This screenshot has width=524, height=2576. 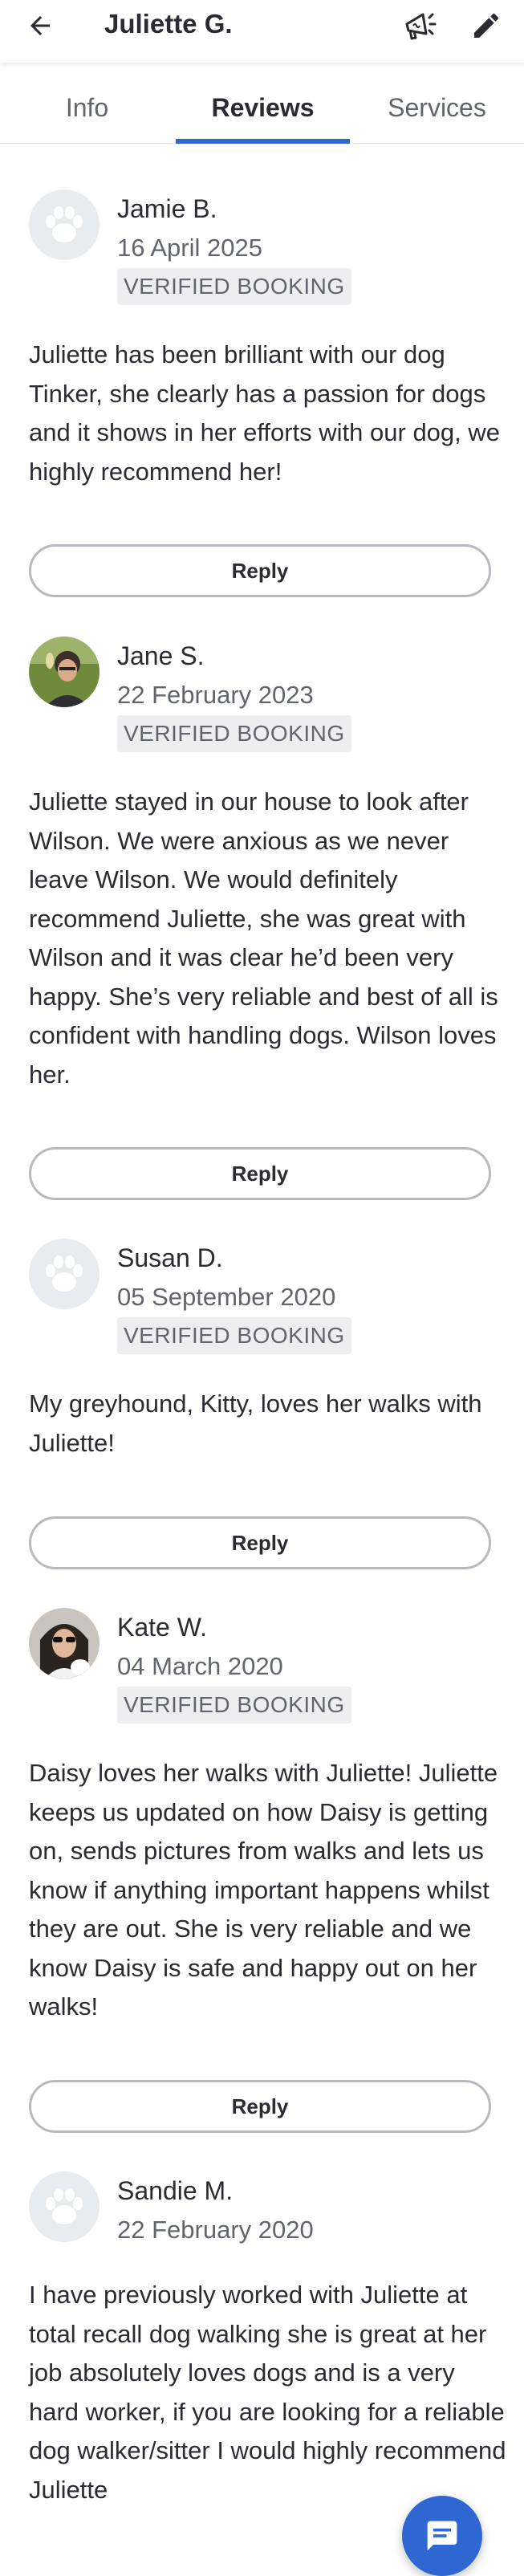 What do you see at coordinates (161, 655) in the screenshot?
I see `reviewer-name: Jane S.` at bounding box center [161, 655].